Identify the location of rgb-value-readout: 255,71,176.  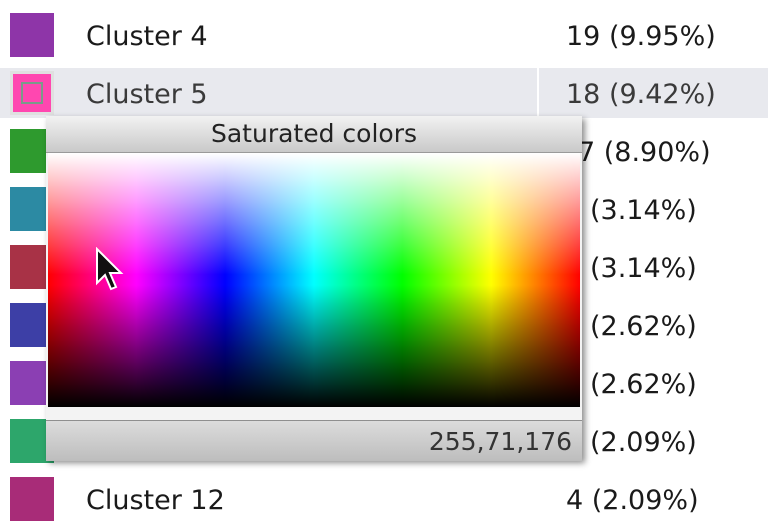
(500, 441).